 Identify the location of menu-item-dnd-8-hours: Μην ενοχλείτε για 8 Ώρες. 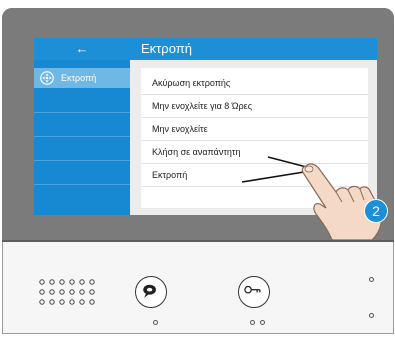
(254, 106).